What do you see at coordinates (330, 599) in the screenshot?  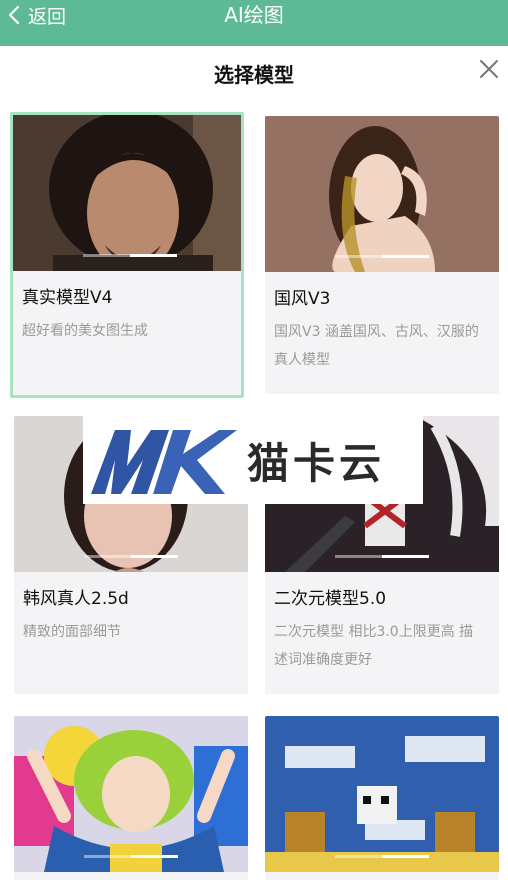 I see `model-title: 二次元模型5.0` at bounding box center [330, 599].